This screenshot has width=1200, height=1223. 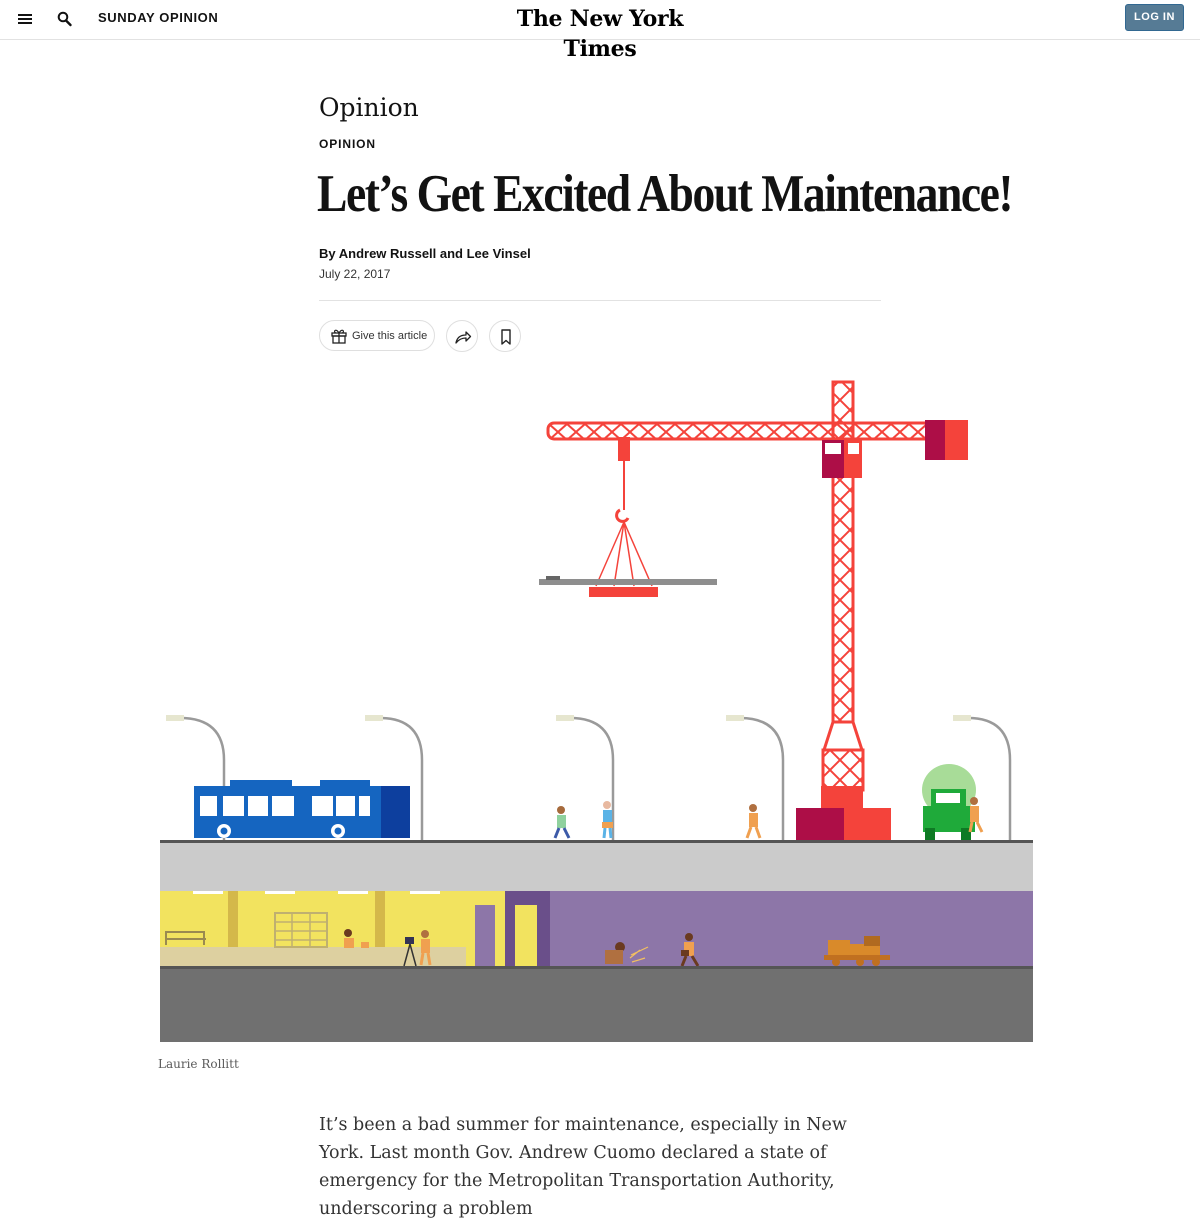 I want to click on nyt-logo: The New York Times, so click(x=600, y=34).